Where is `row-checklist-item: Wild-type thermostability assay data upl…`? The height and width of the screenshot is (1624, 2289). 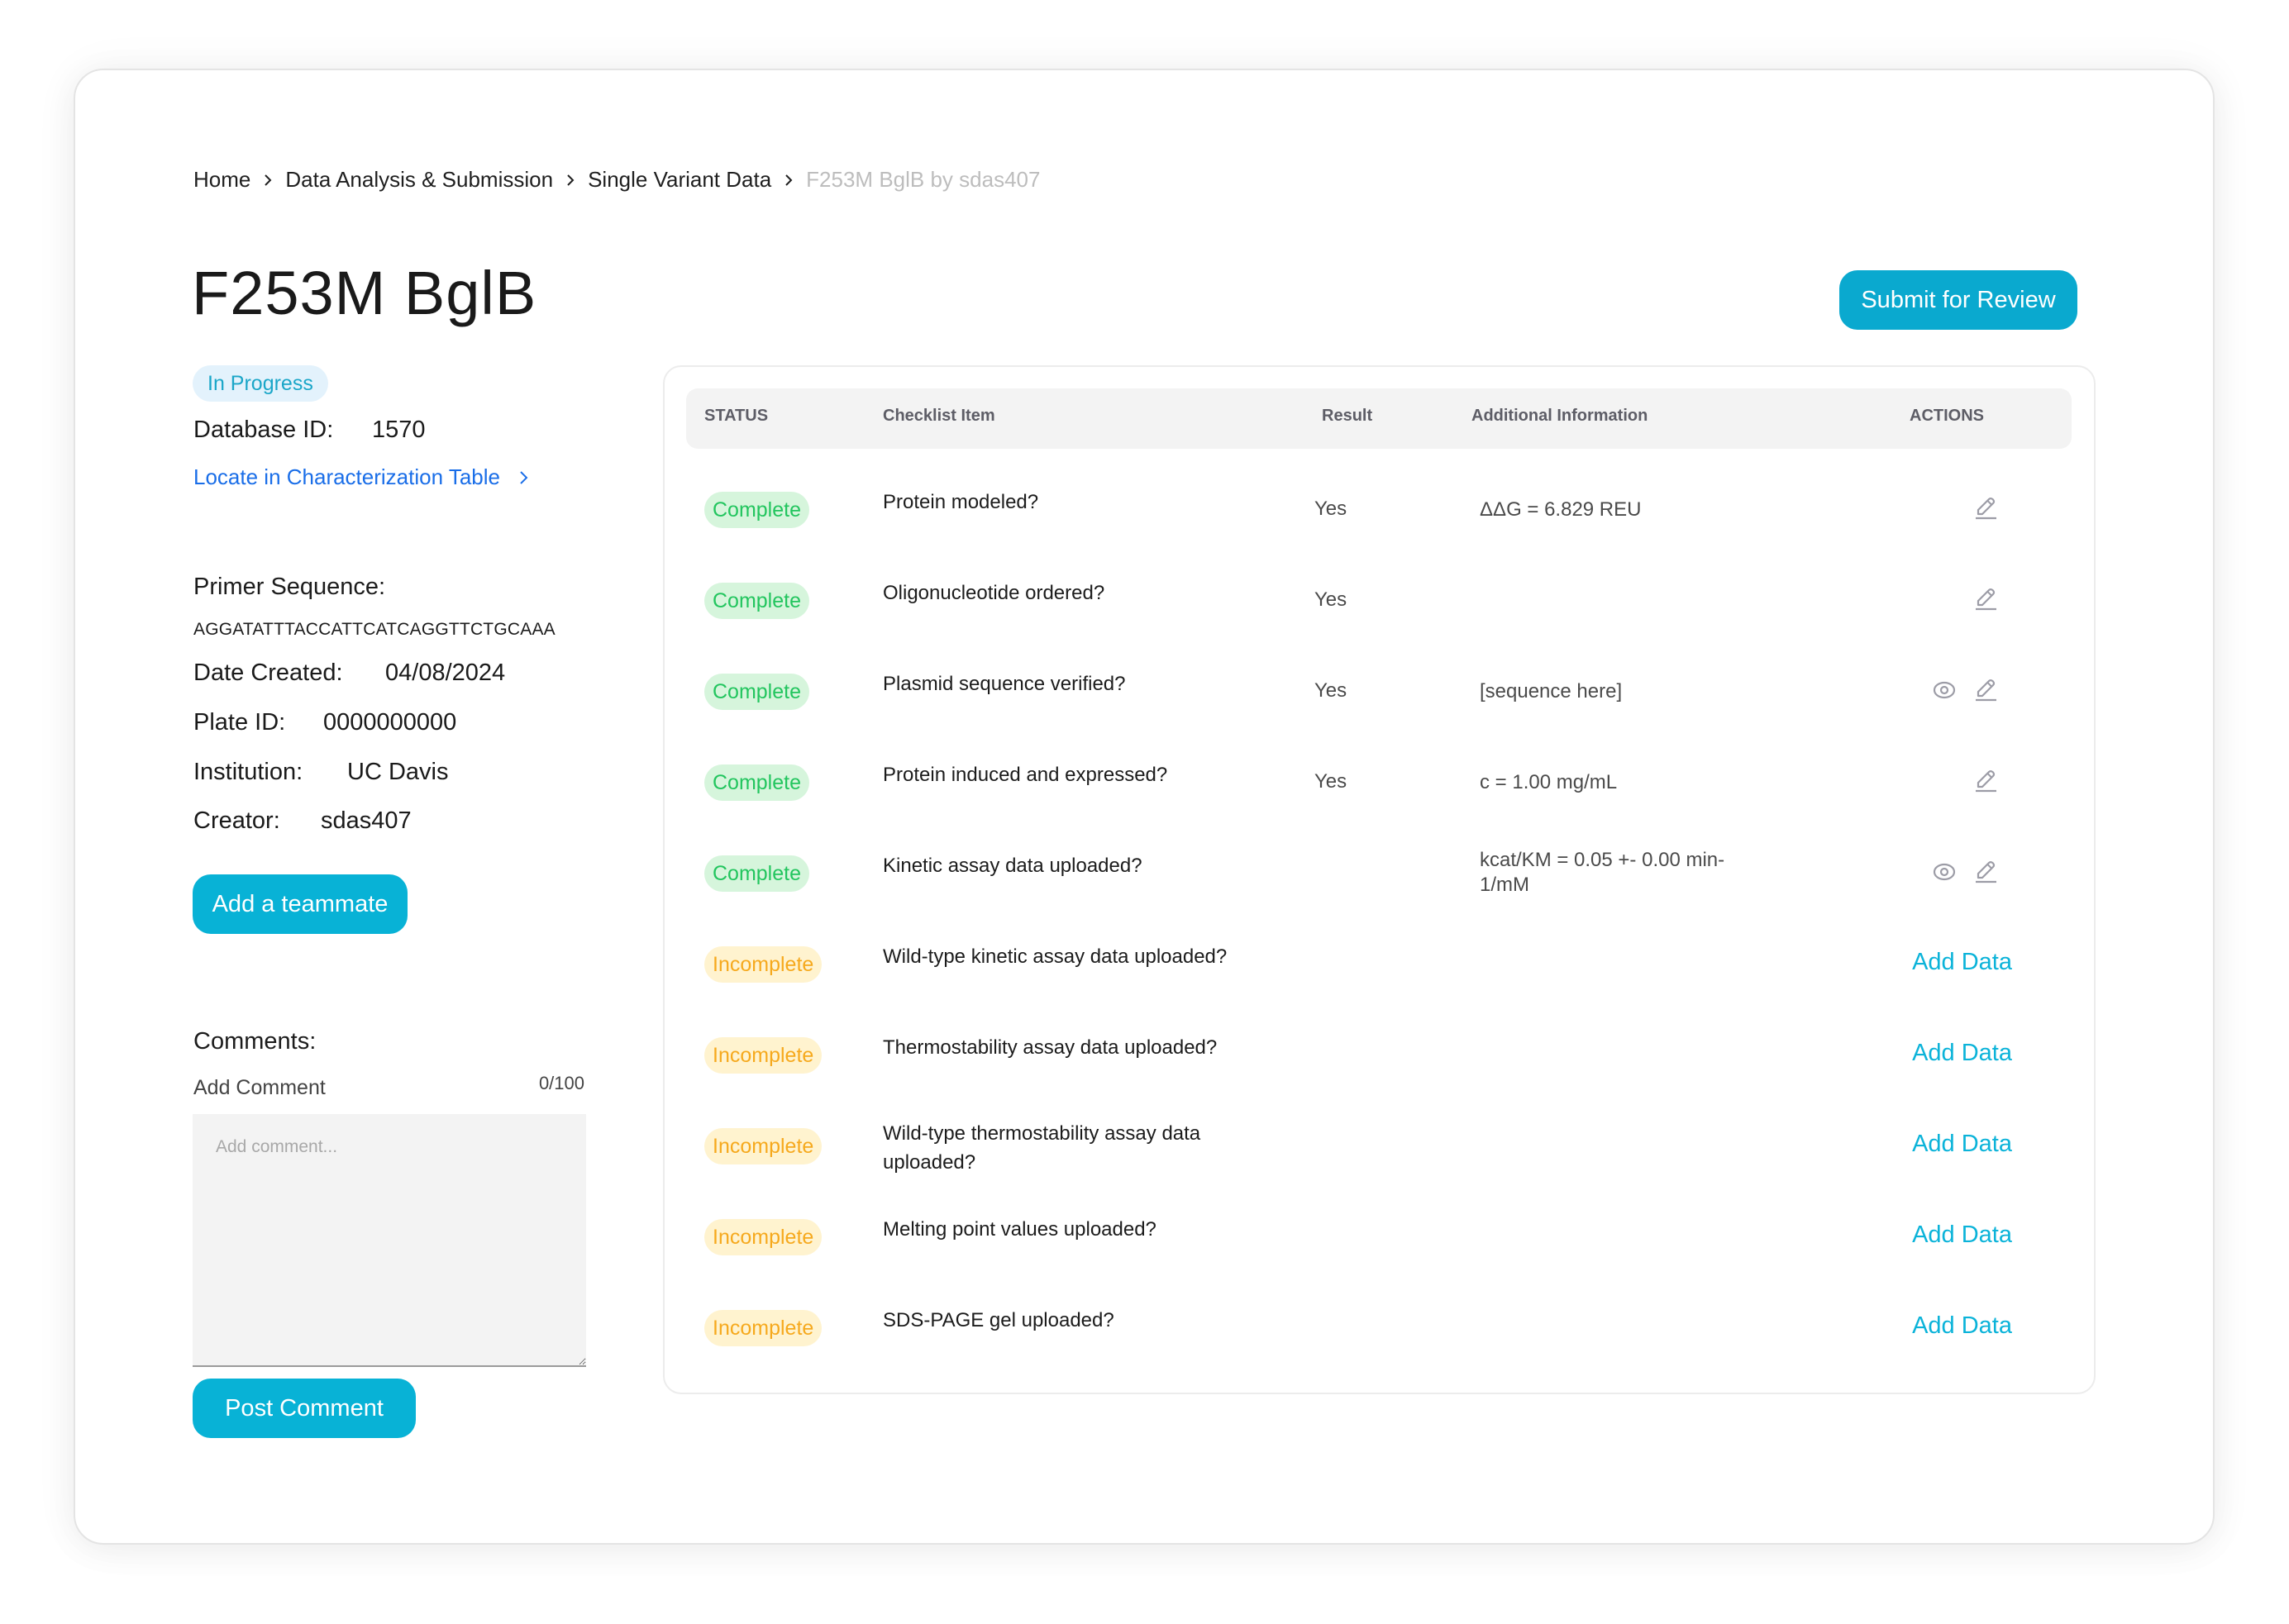
row-checklist-item: Wild-type thermostability assay data upl… is located at coordinates (1042, 1148).